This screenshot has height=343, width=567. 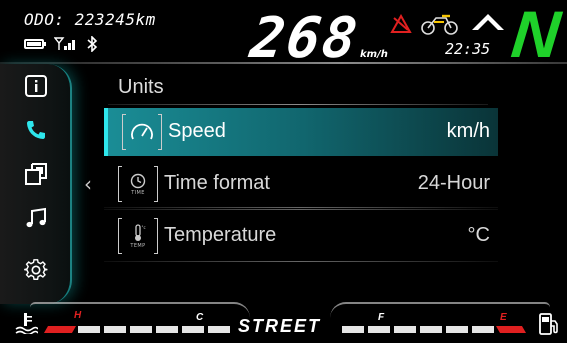 I want to click on temp-cold-label: C, so click(x=200, y=317).